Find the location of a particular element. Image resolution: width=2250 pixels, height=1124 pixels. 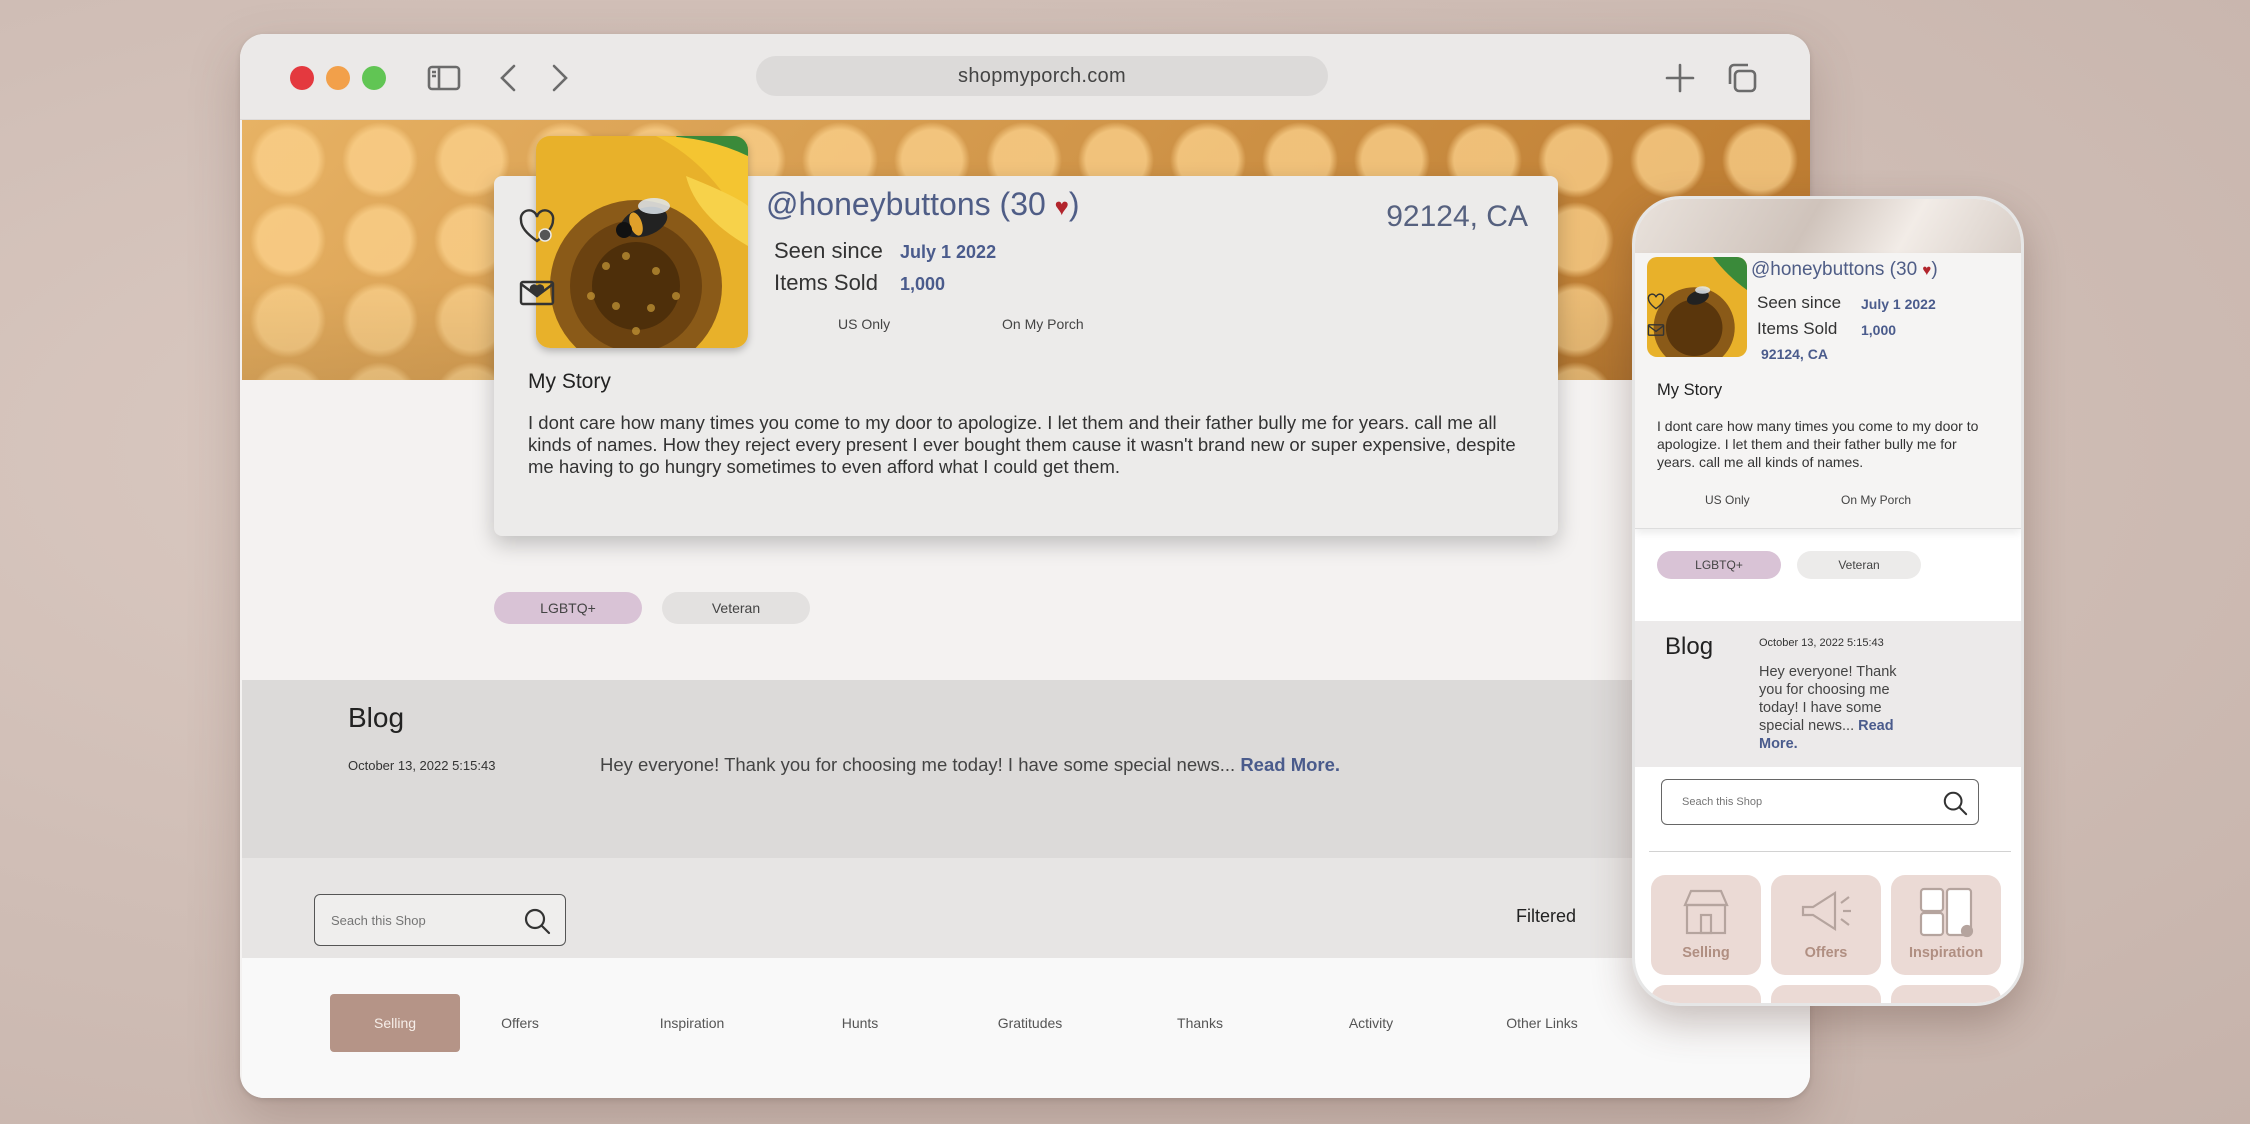

seen-since-label: Seen since is located at coordinates (828, 250).